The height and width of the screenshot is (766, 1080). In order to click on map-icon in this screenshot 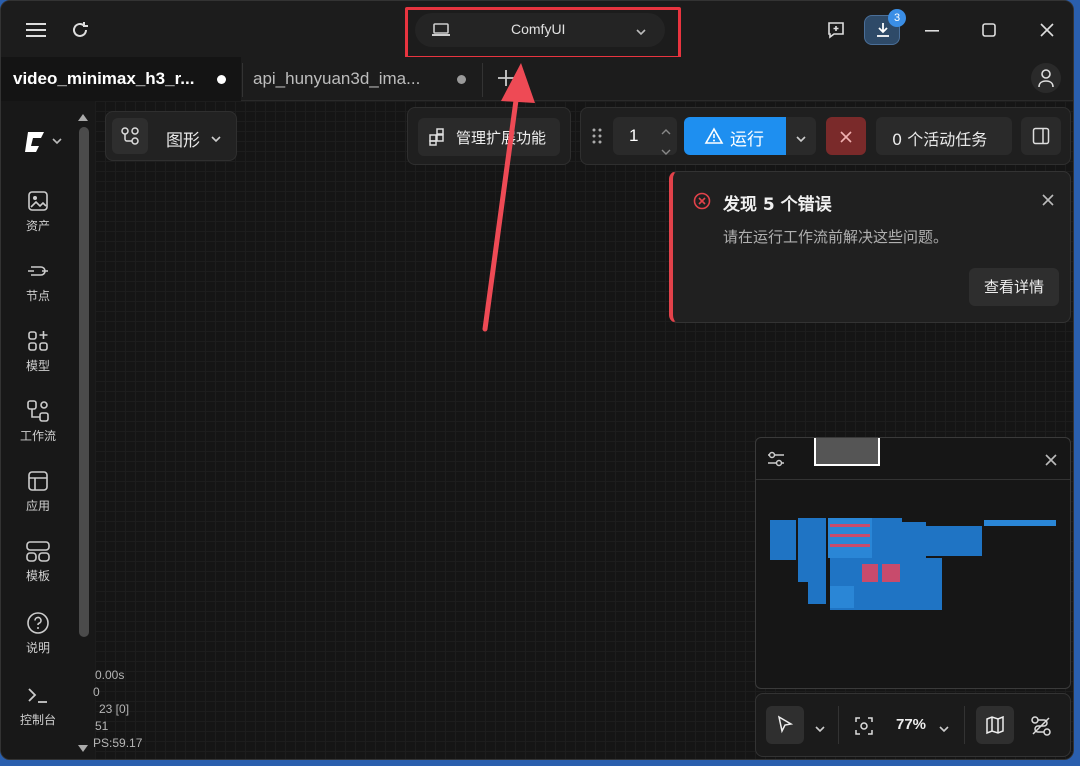, I will do `click(995, 727)`.